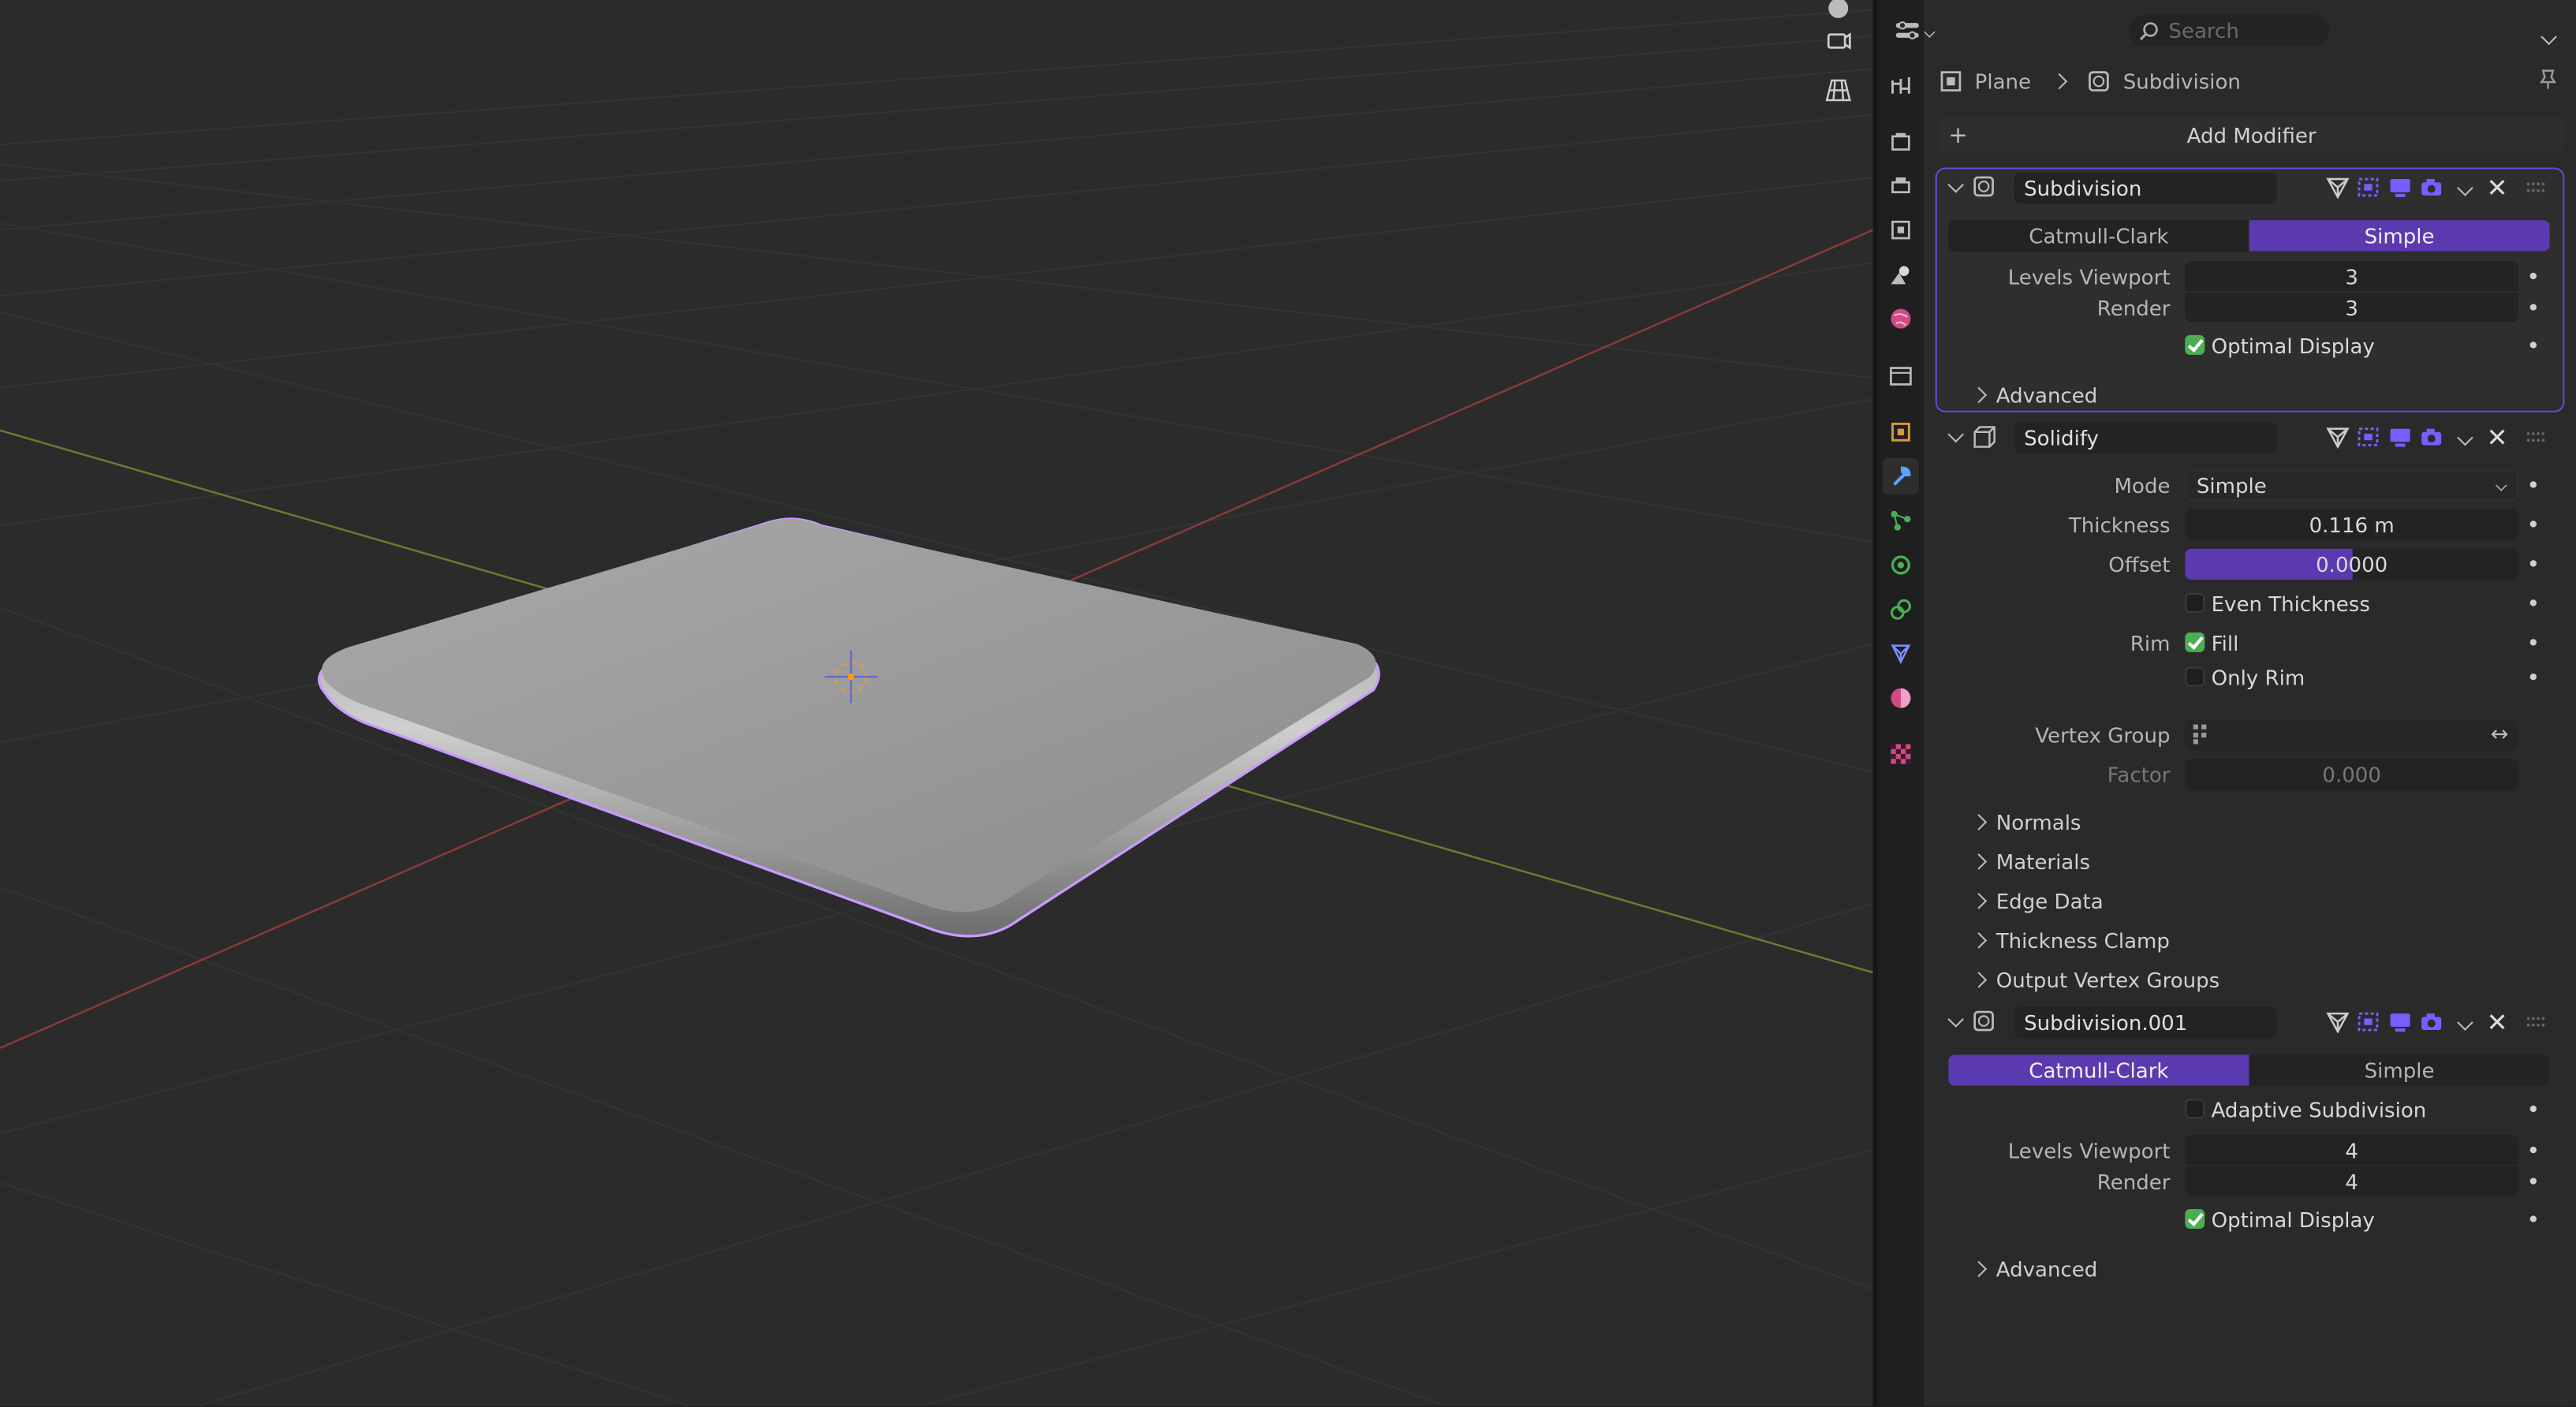 The height and width of the screenshot is (1407, 2576). I want to click on thickness-clamp-subpanel-header: Thickness Clamp, so click(2250, 940).